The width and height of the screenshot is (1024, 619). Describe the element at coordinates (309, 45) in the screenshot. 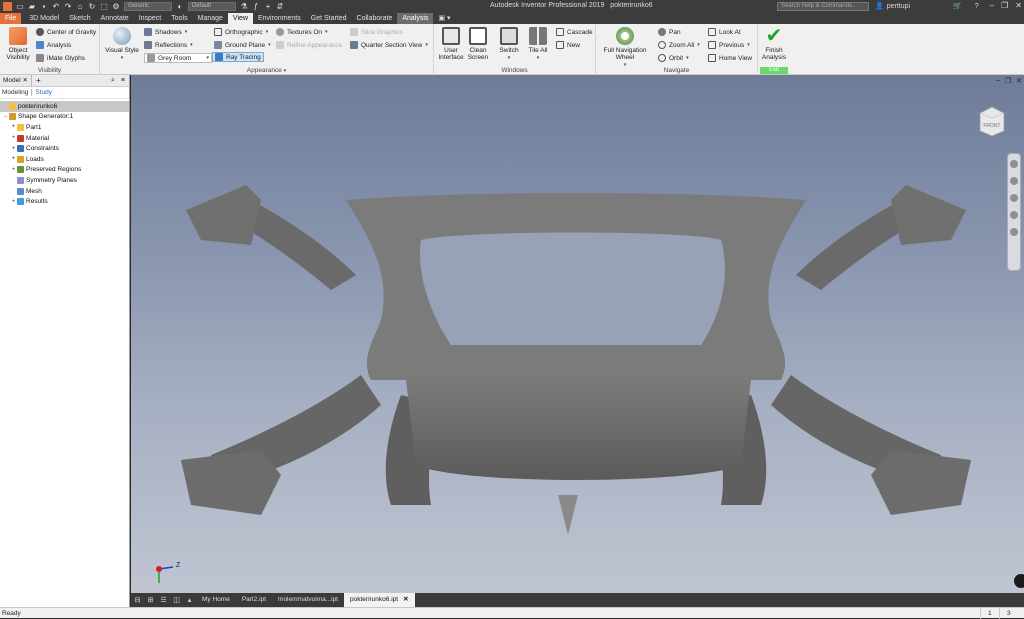

I see `refine-appearance-button: Refine Appearance` at that location.